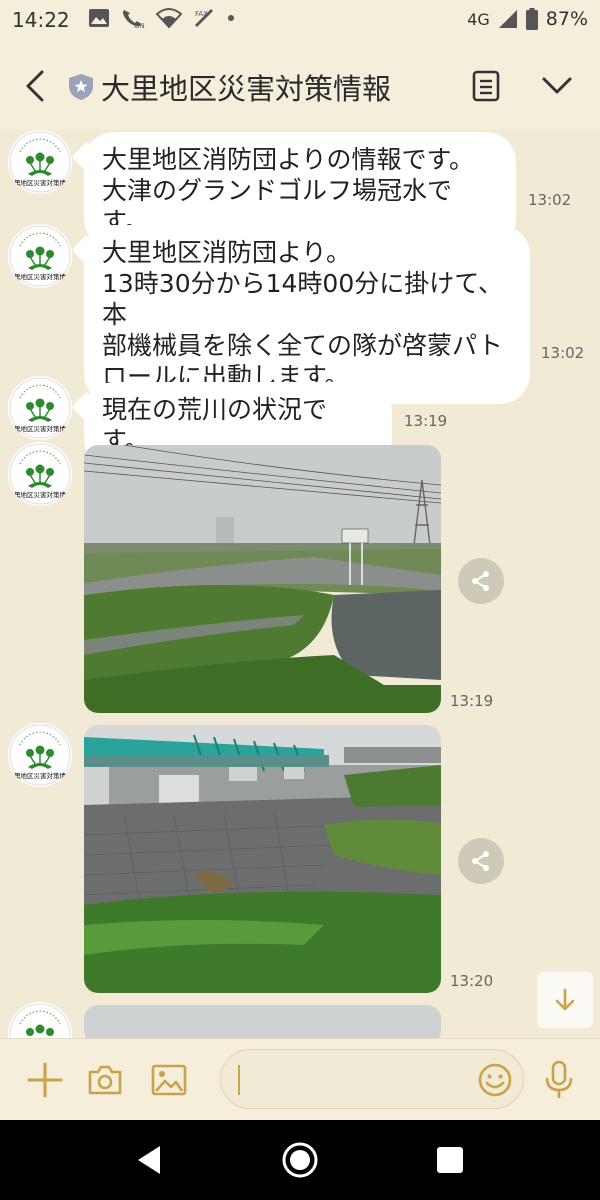 The image size is (600, 1200). What do you see at coordinates (149, 1160) in the screenshot?
I see `nav-back-icon` at bounding box center [149, 1160].